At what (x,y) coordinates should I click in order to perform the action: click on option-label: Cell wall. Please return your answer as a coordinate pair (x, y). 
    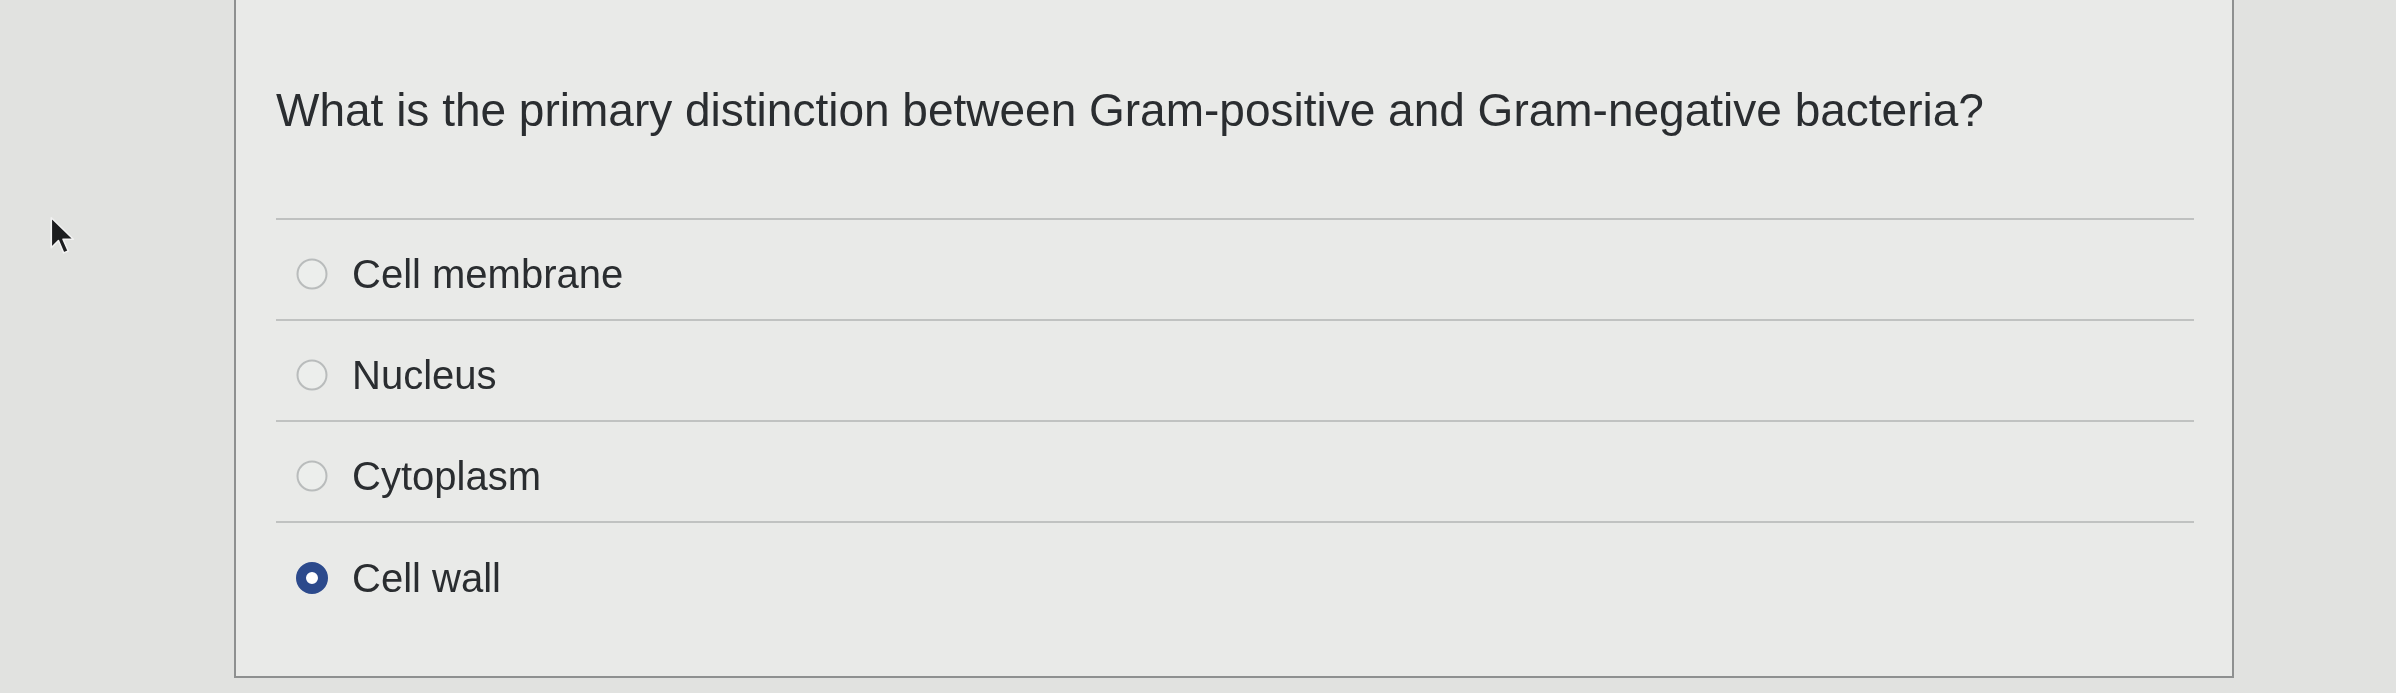
    Looking at the image, I should click on (426, 577).